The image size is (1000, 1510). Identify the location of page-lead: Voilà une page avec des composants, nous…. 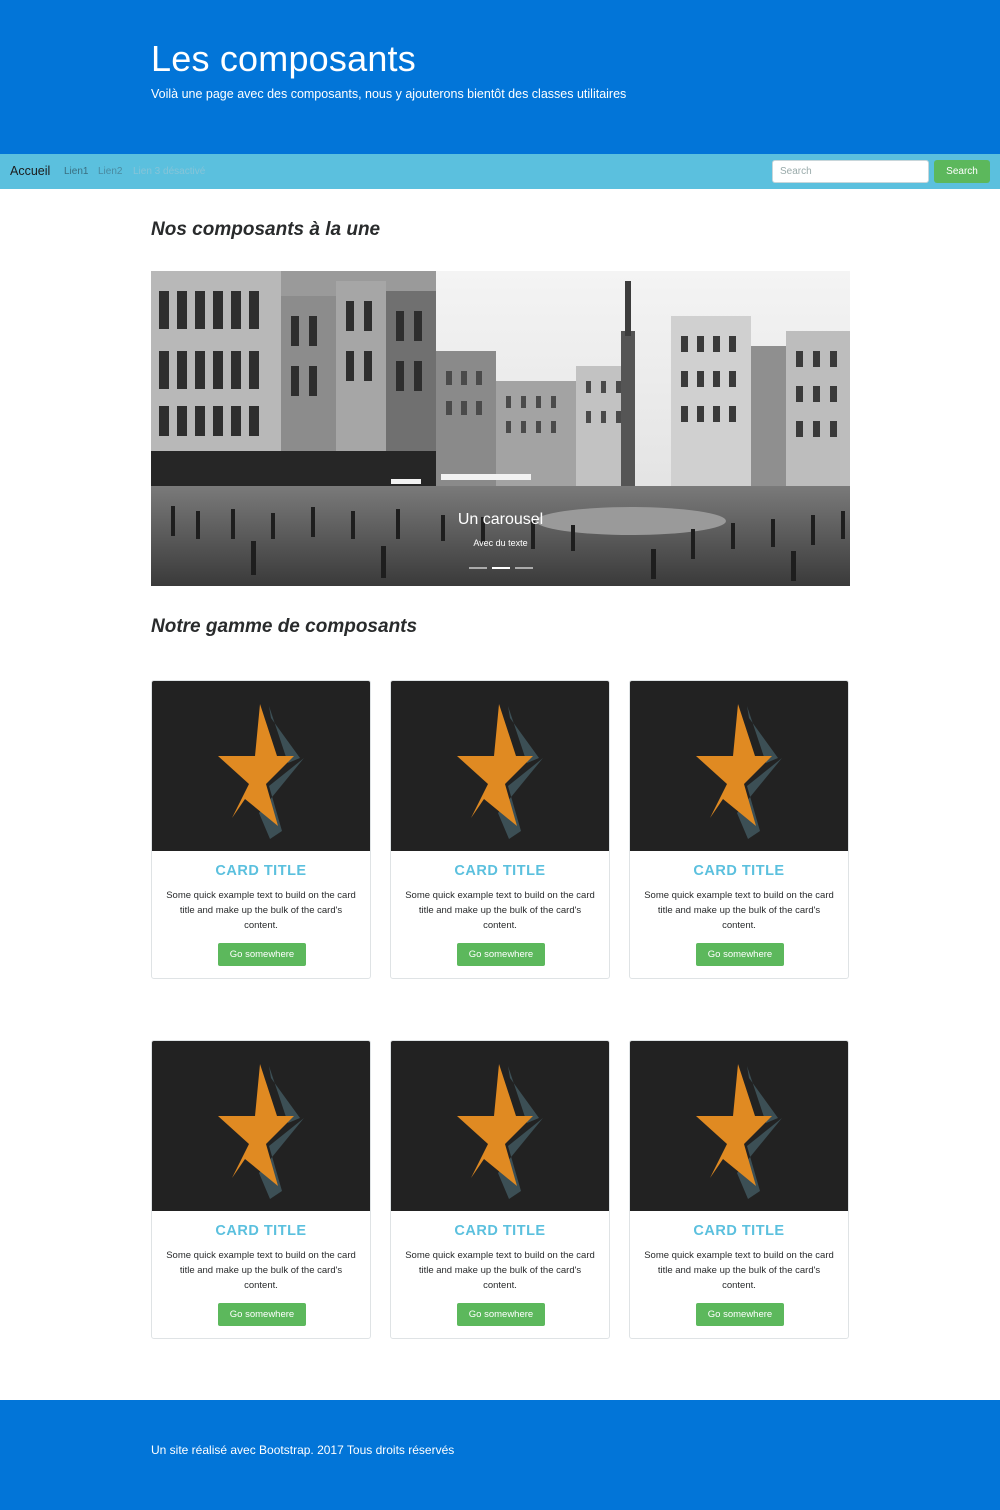
(389, 94).